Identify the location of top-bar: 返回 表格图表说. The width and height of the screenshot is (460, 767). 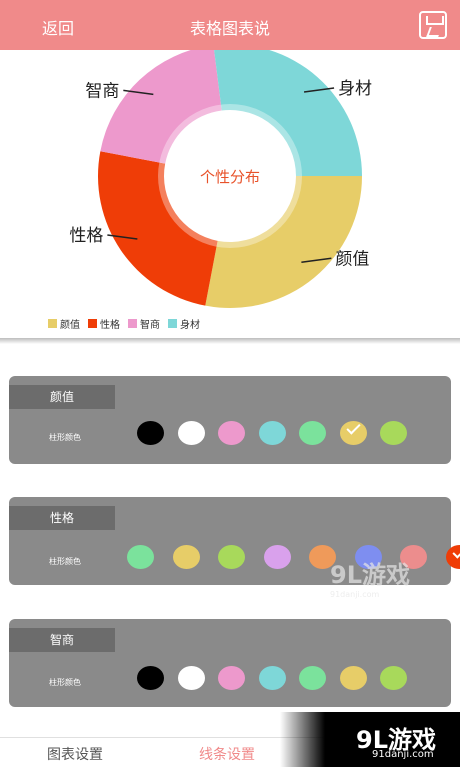
(230, 25).